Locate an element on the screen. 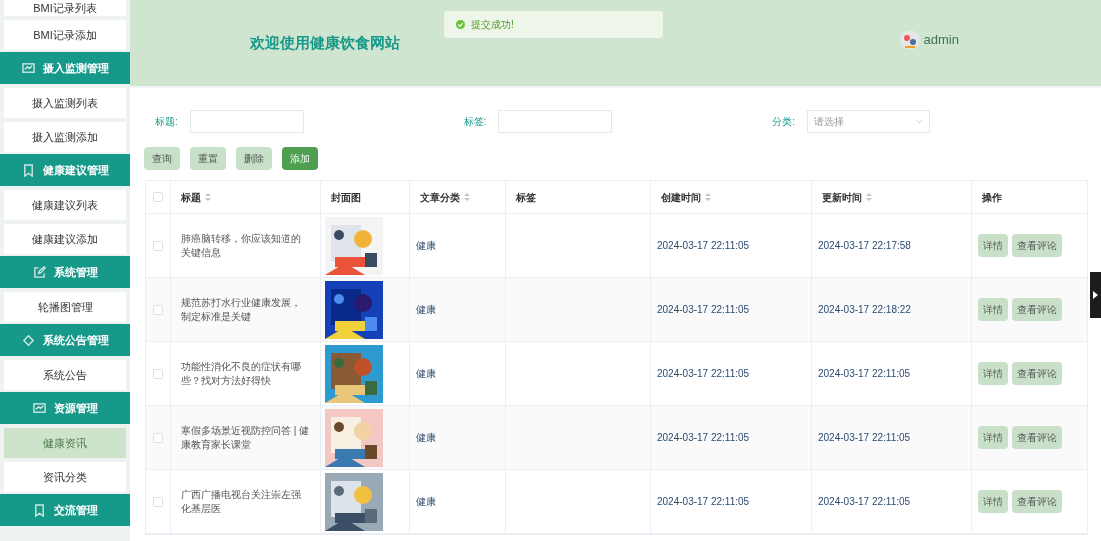 This screenshot has width=1101, height=541. sidebar-item: BMI记录列表 is located at coordinates (65, 8).